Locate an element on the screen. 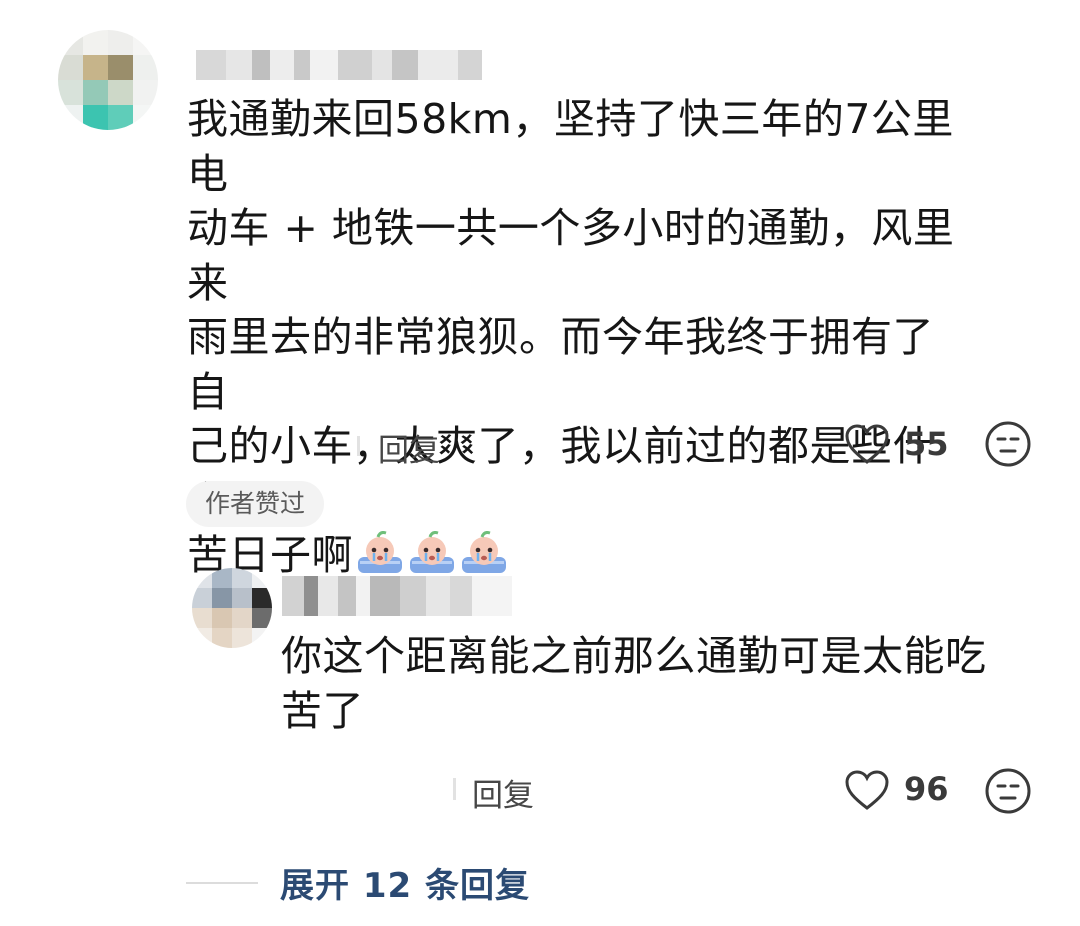  author-liked-badge: 作者赞过 is located at coordinates (255, 504).